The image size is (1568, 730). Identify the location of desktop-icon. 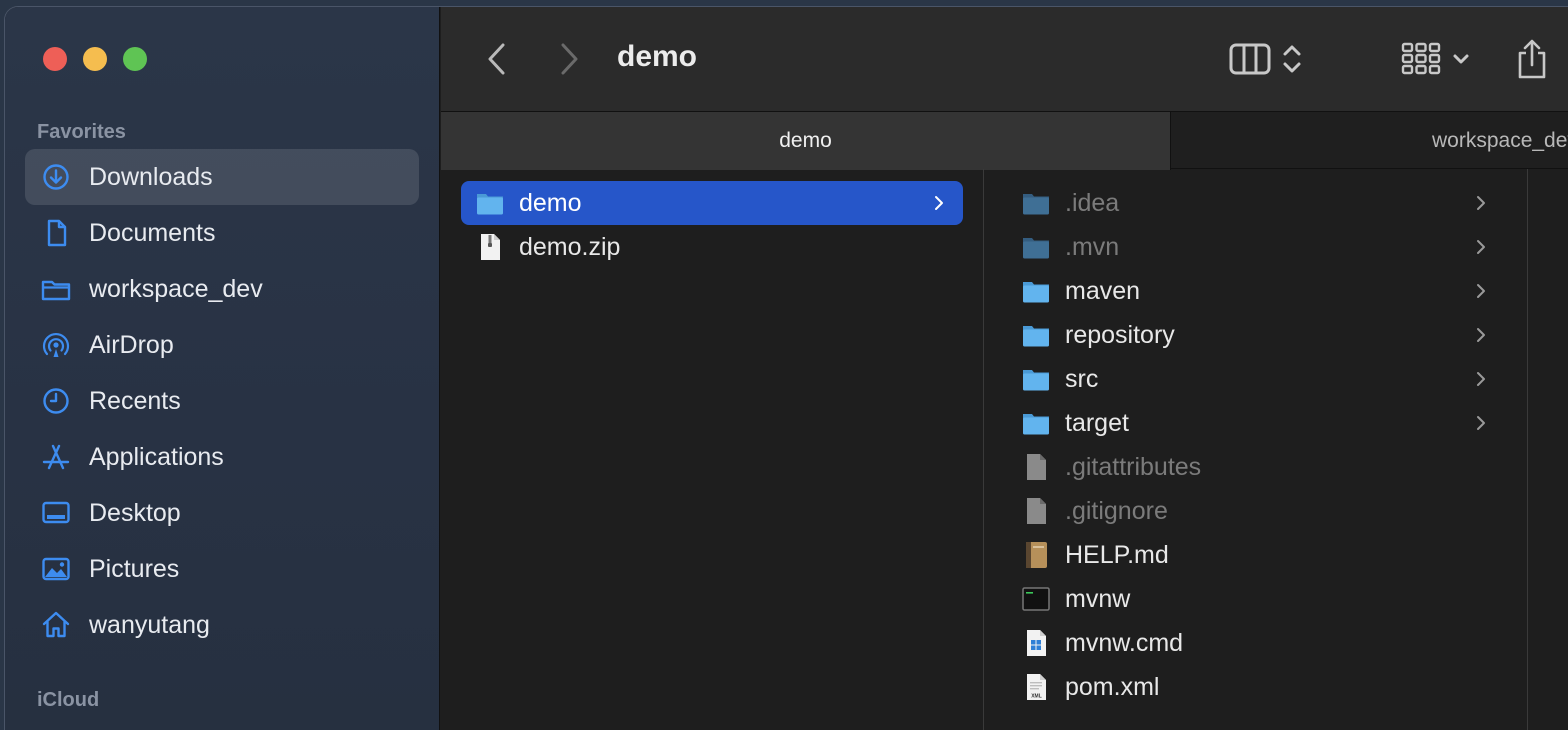
(56, 513).